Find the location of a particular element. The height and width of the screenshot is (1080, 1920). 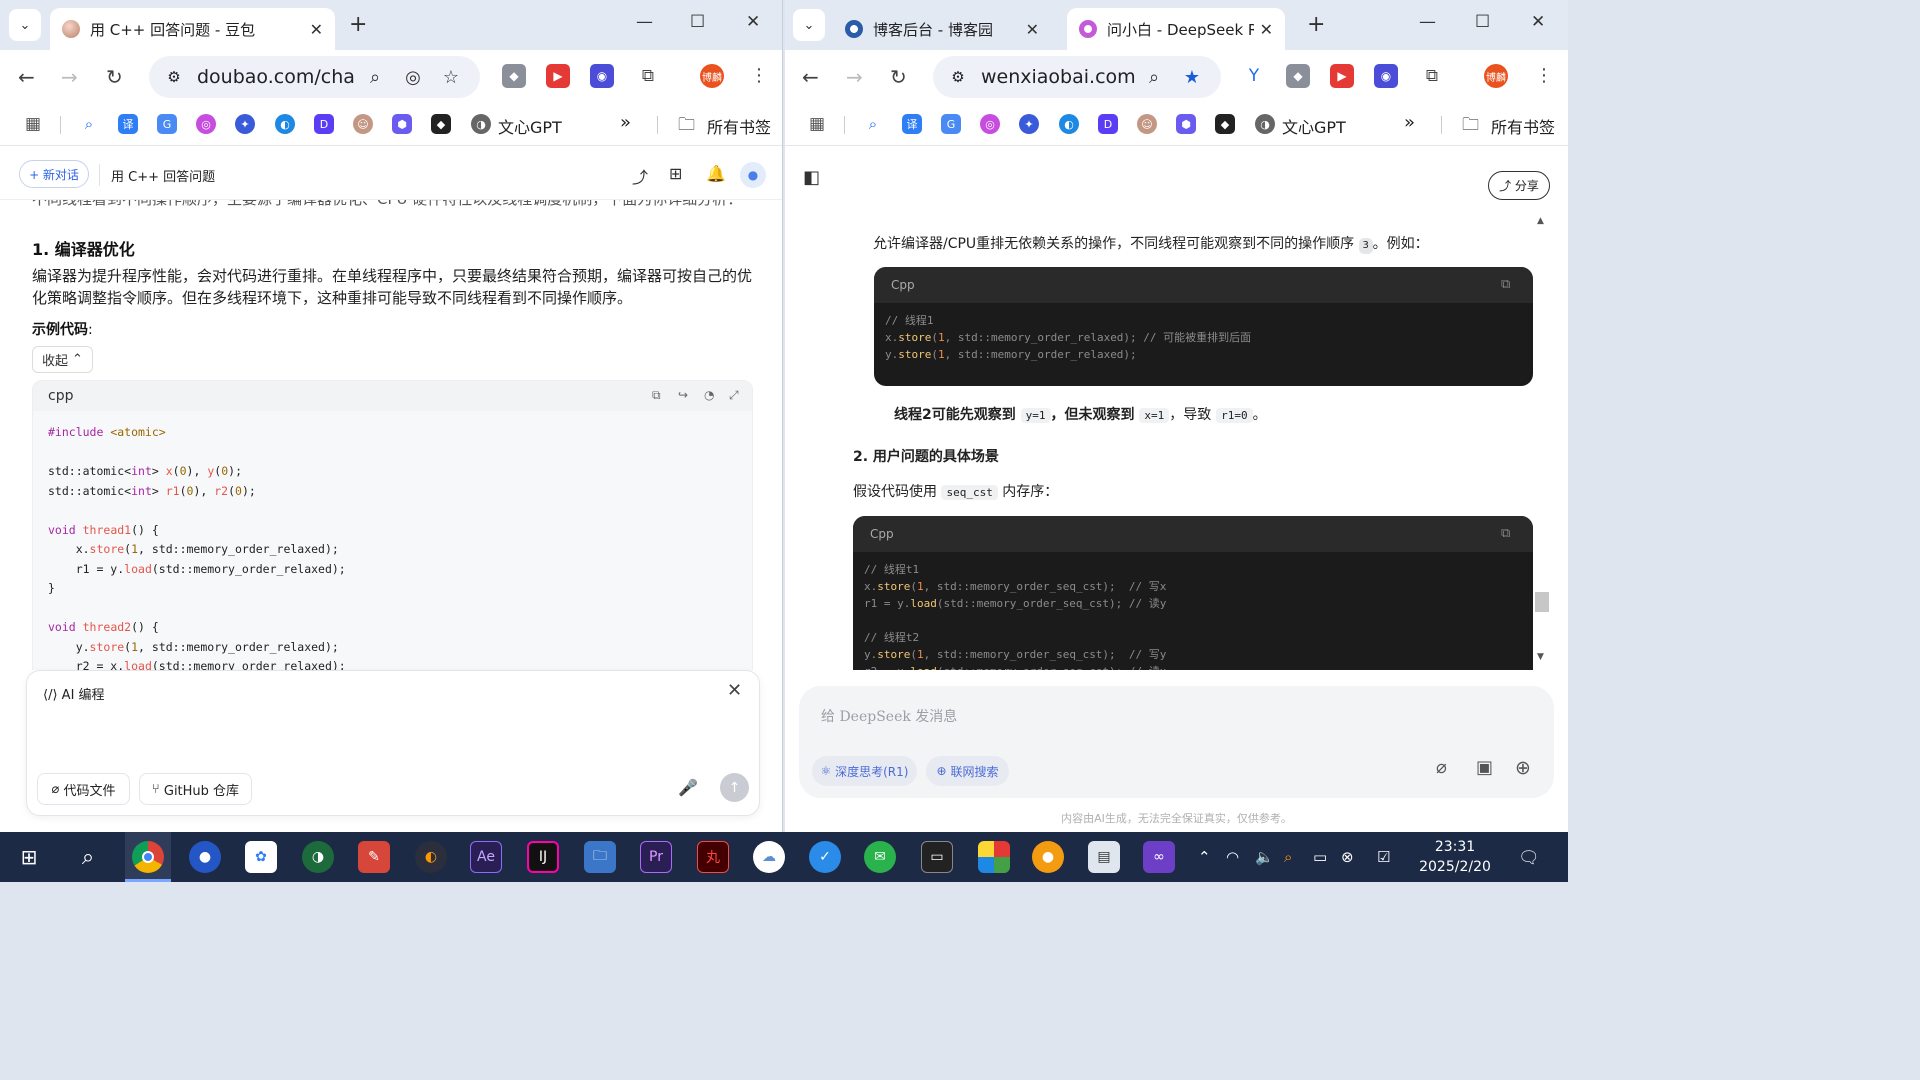

apps-grid-icon: ▦ is located at coordinates (817, 124).